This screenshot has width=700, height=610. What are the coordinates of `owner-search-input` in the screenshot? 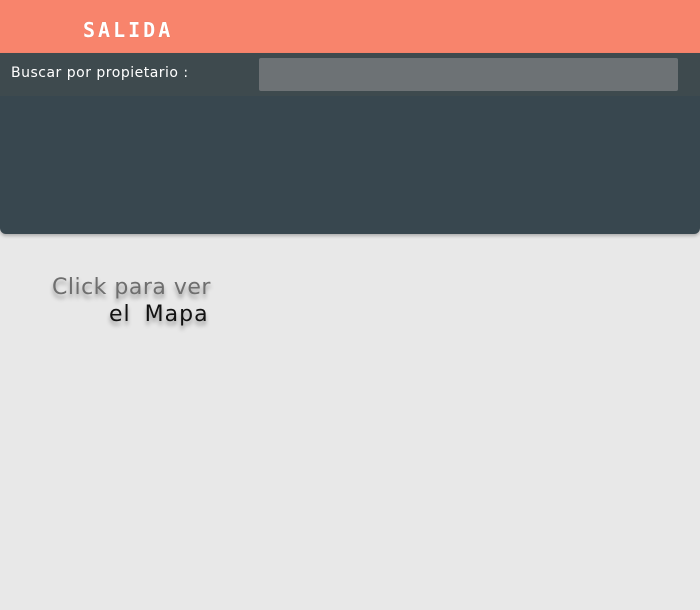 It's located at (468, 74).